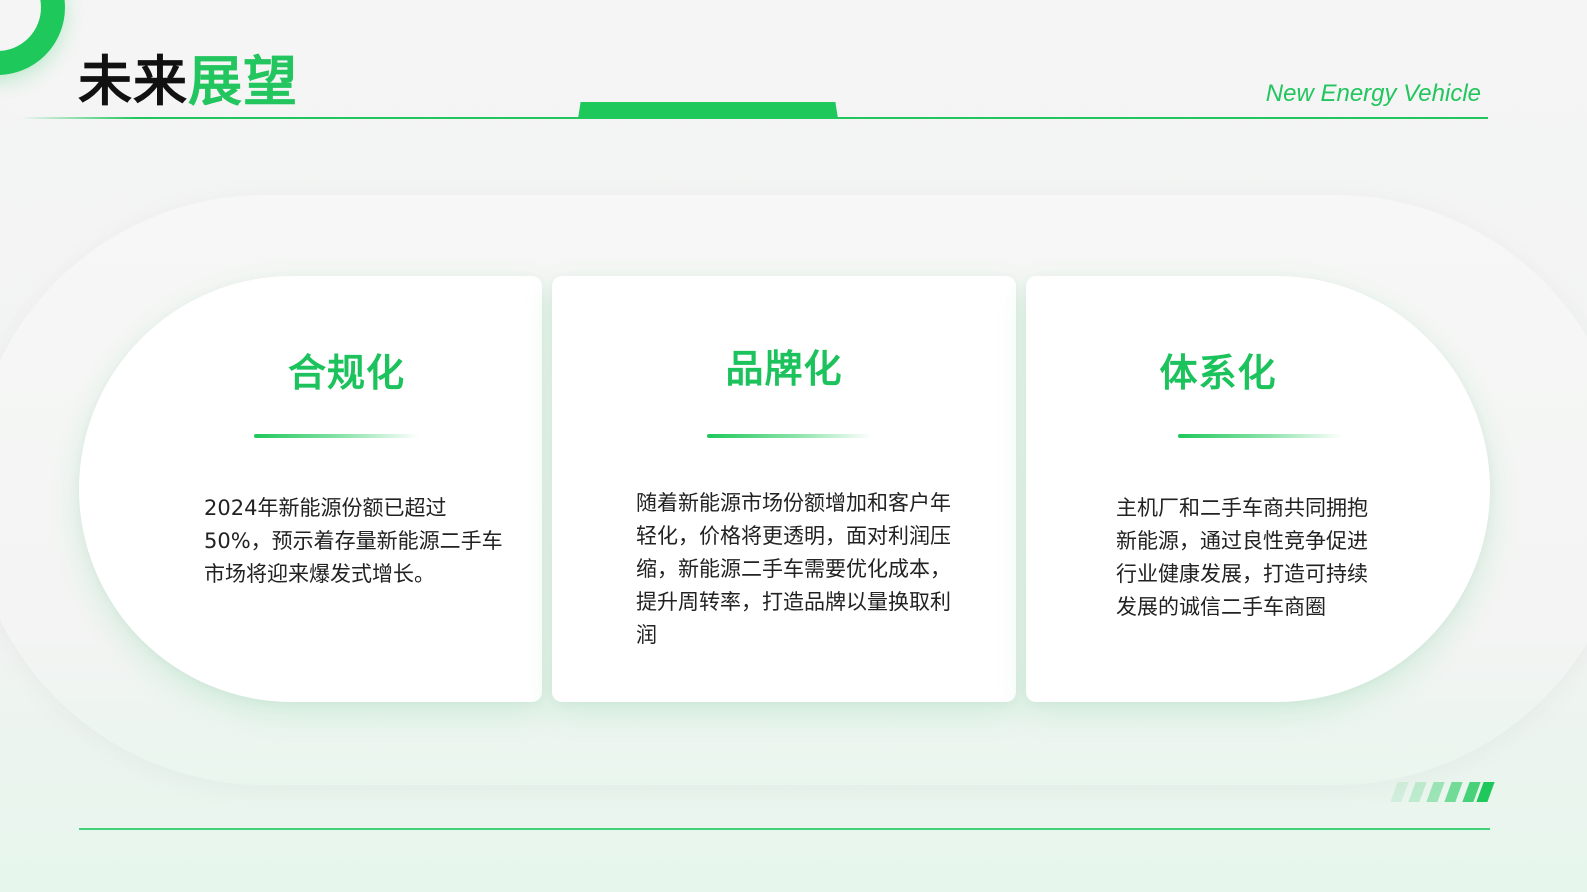 This screenshot has height=892, width=1587. Describe the element at coordinates (353, 541) in the screenshot. I see `card-text: 2024年新能源份额已超过50%，预示着存量新能源二手车市场将迎来爆发式增长。` at that location.